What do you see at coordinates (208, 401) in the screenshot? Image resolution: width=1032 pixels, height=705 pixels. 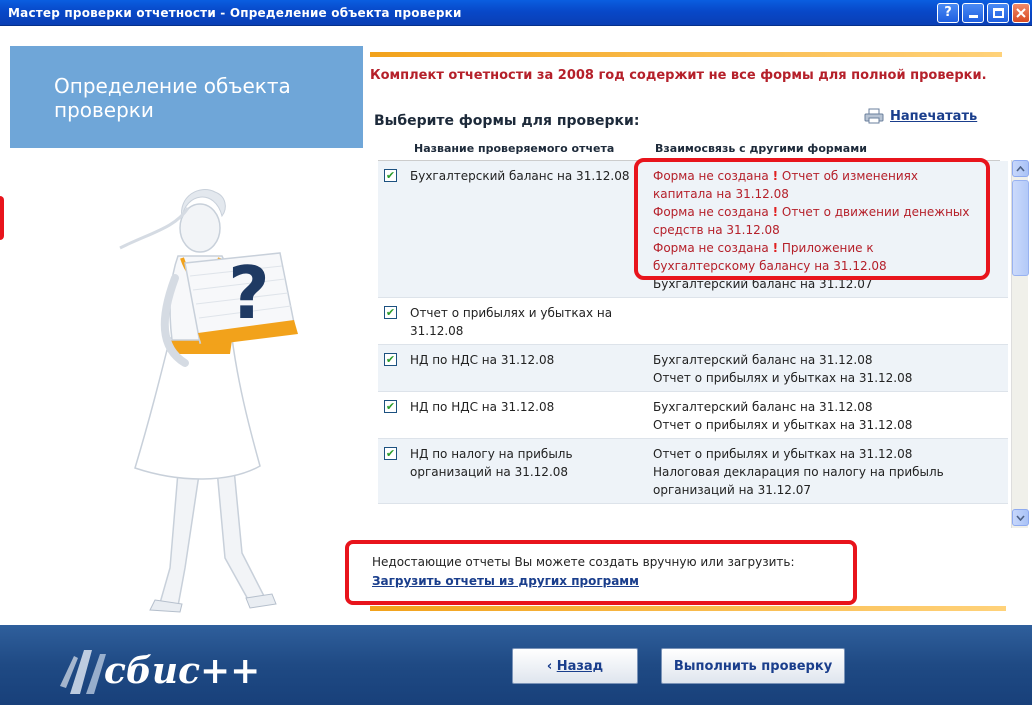 I see `woman-with-documents-illustration: ?` at bounding box center [208, 401].